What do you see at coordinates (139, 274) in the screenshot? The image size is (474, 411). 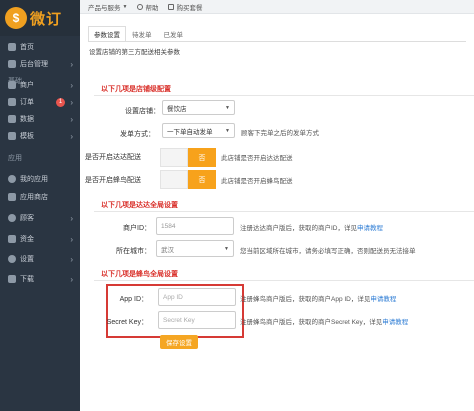 I see `section-title-fengniao: 以下几项是蜂鸟全局设置` at bounding box center [139, 274].